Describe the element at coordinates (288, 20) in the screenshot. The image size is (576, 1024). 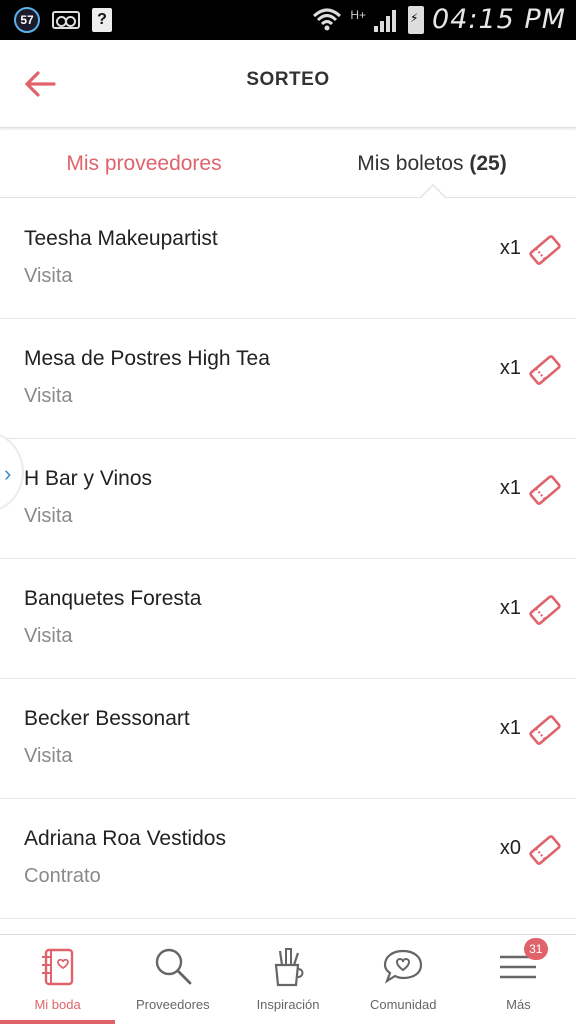
I see `status-bar: 57 ? H+ 04:15 PM` at that location.